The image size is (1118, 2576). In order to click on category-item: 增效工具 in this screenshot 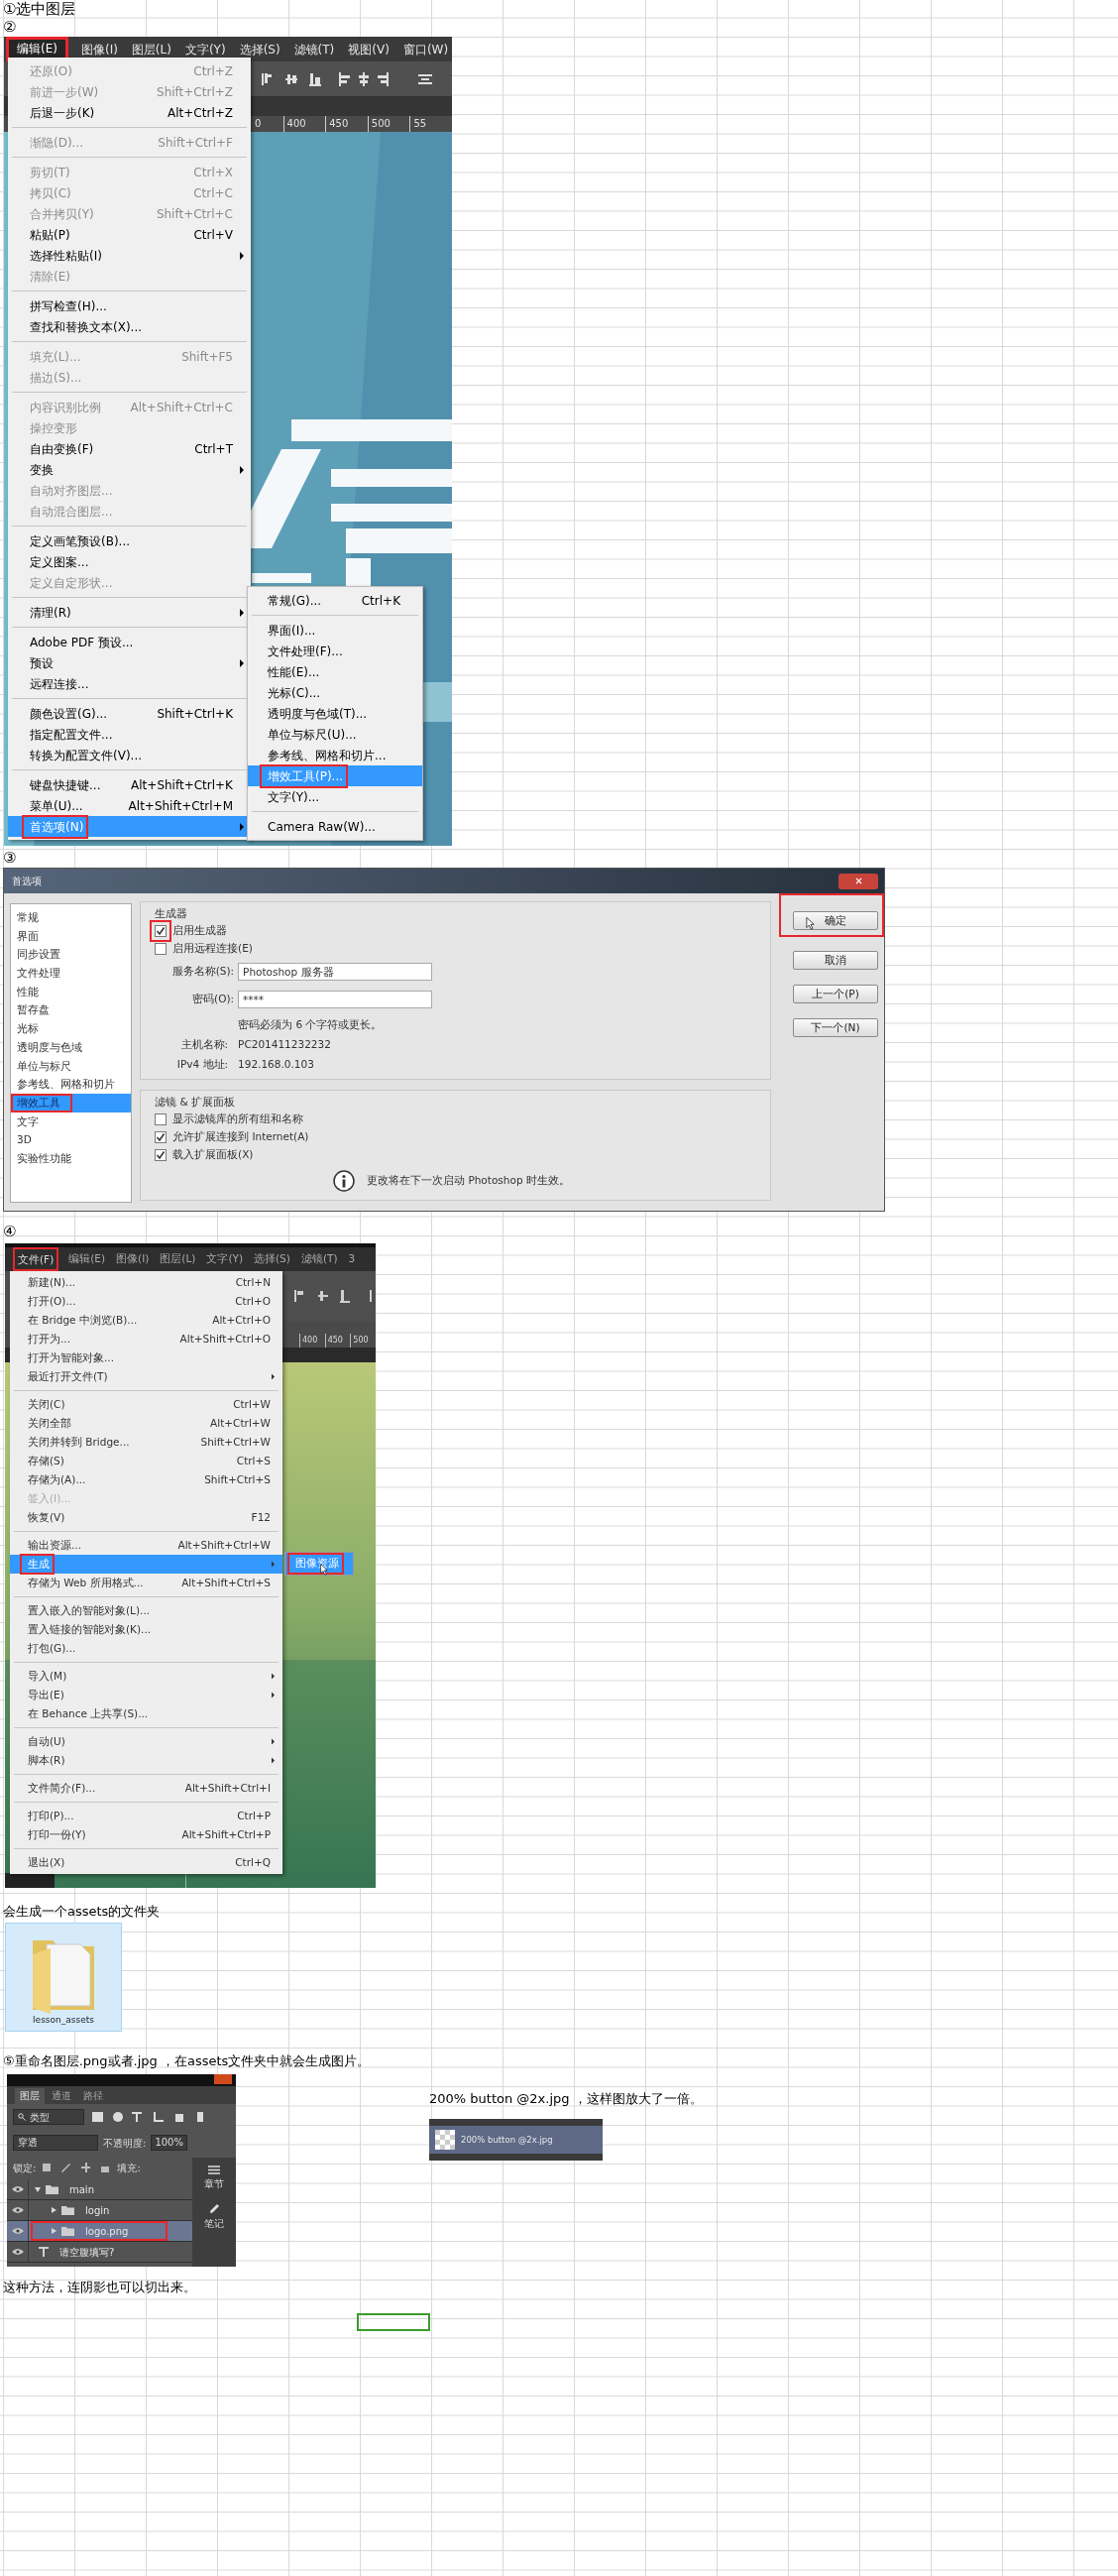, I will do `click(71, 1102)`.